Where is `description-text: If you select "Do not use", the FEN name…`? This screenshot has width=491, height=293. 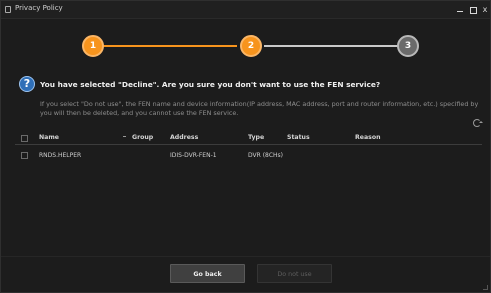
description-text: If you select "Do not use", the FEN name… is located at coordinates (259, 108).